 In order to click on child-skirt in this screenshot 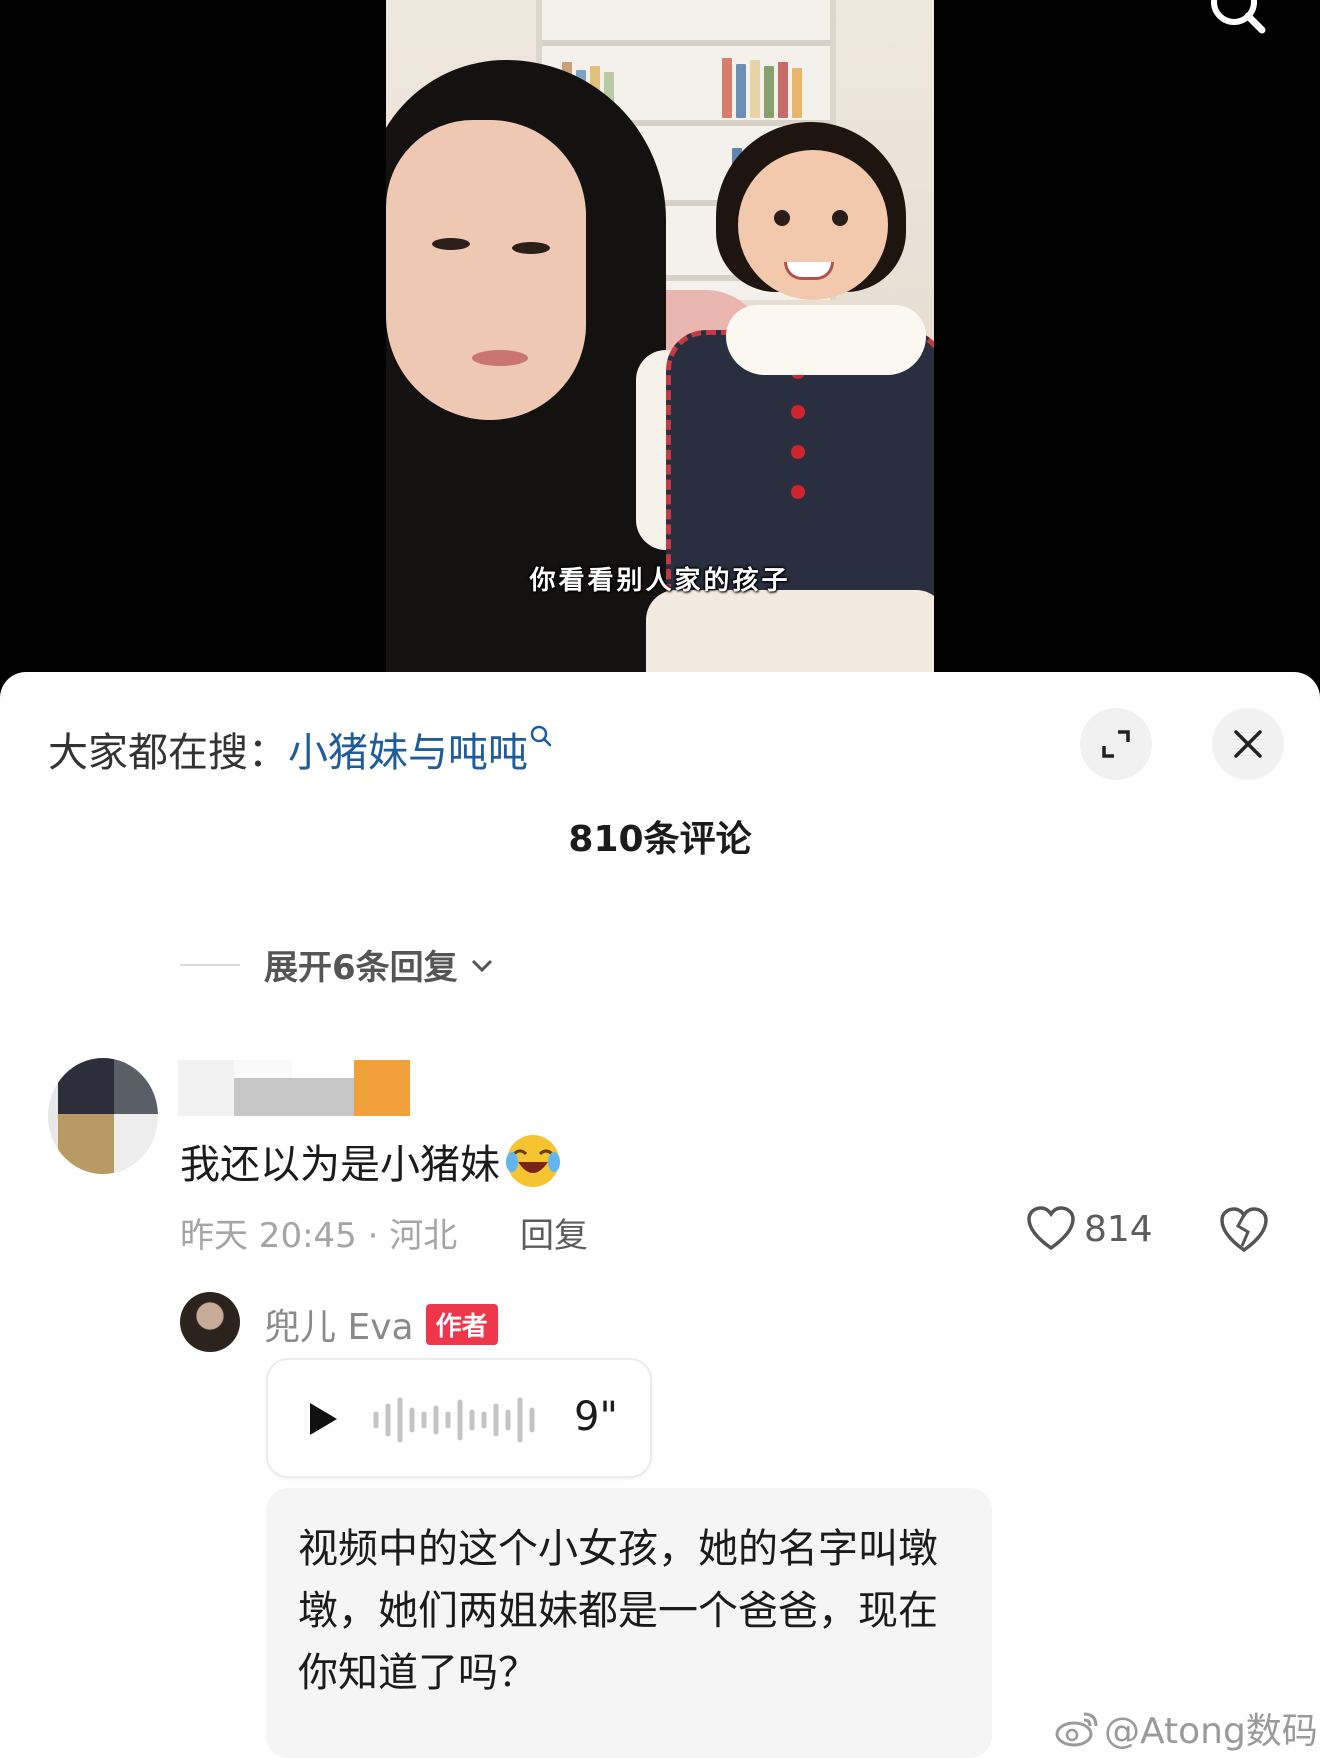, I will do `click(790, 631)`.